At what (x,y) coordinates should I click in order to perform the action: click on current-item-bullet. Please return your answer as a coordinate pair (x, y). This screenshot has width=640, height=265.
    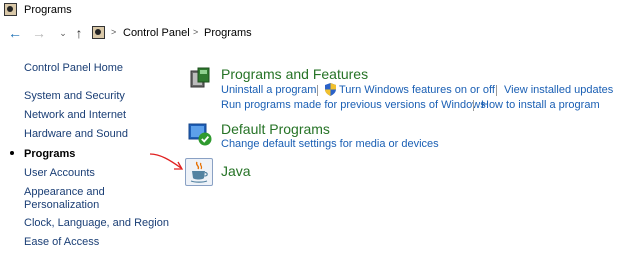
    Looking at the image, I should click on (12, 153).